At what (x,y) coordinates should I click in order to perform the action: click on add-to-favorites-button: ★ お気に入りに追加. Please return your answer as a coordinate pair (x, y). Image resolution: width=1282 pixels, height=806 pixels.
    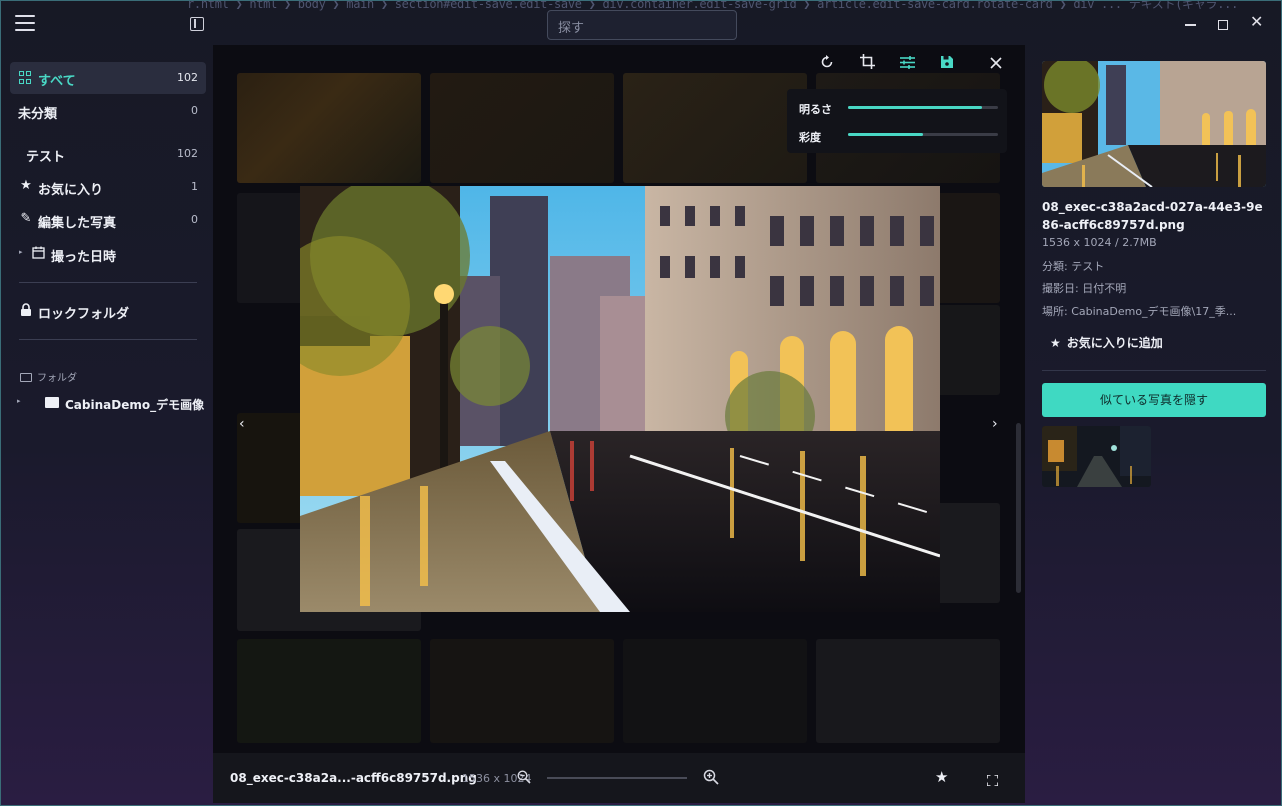
    Looking at the image, I should click on (1106, 342).